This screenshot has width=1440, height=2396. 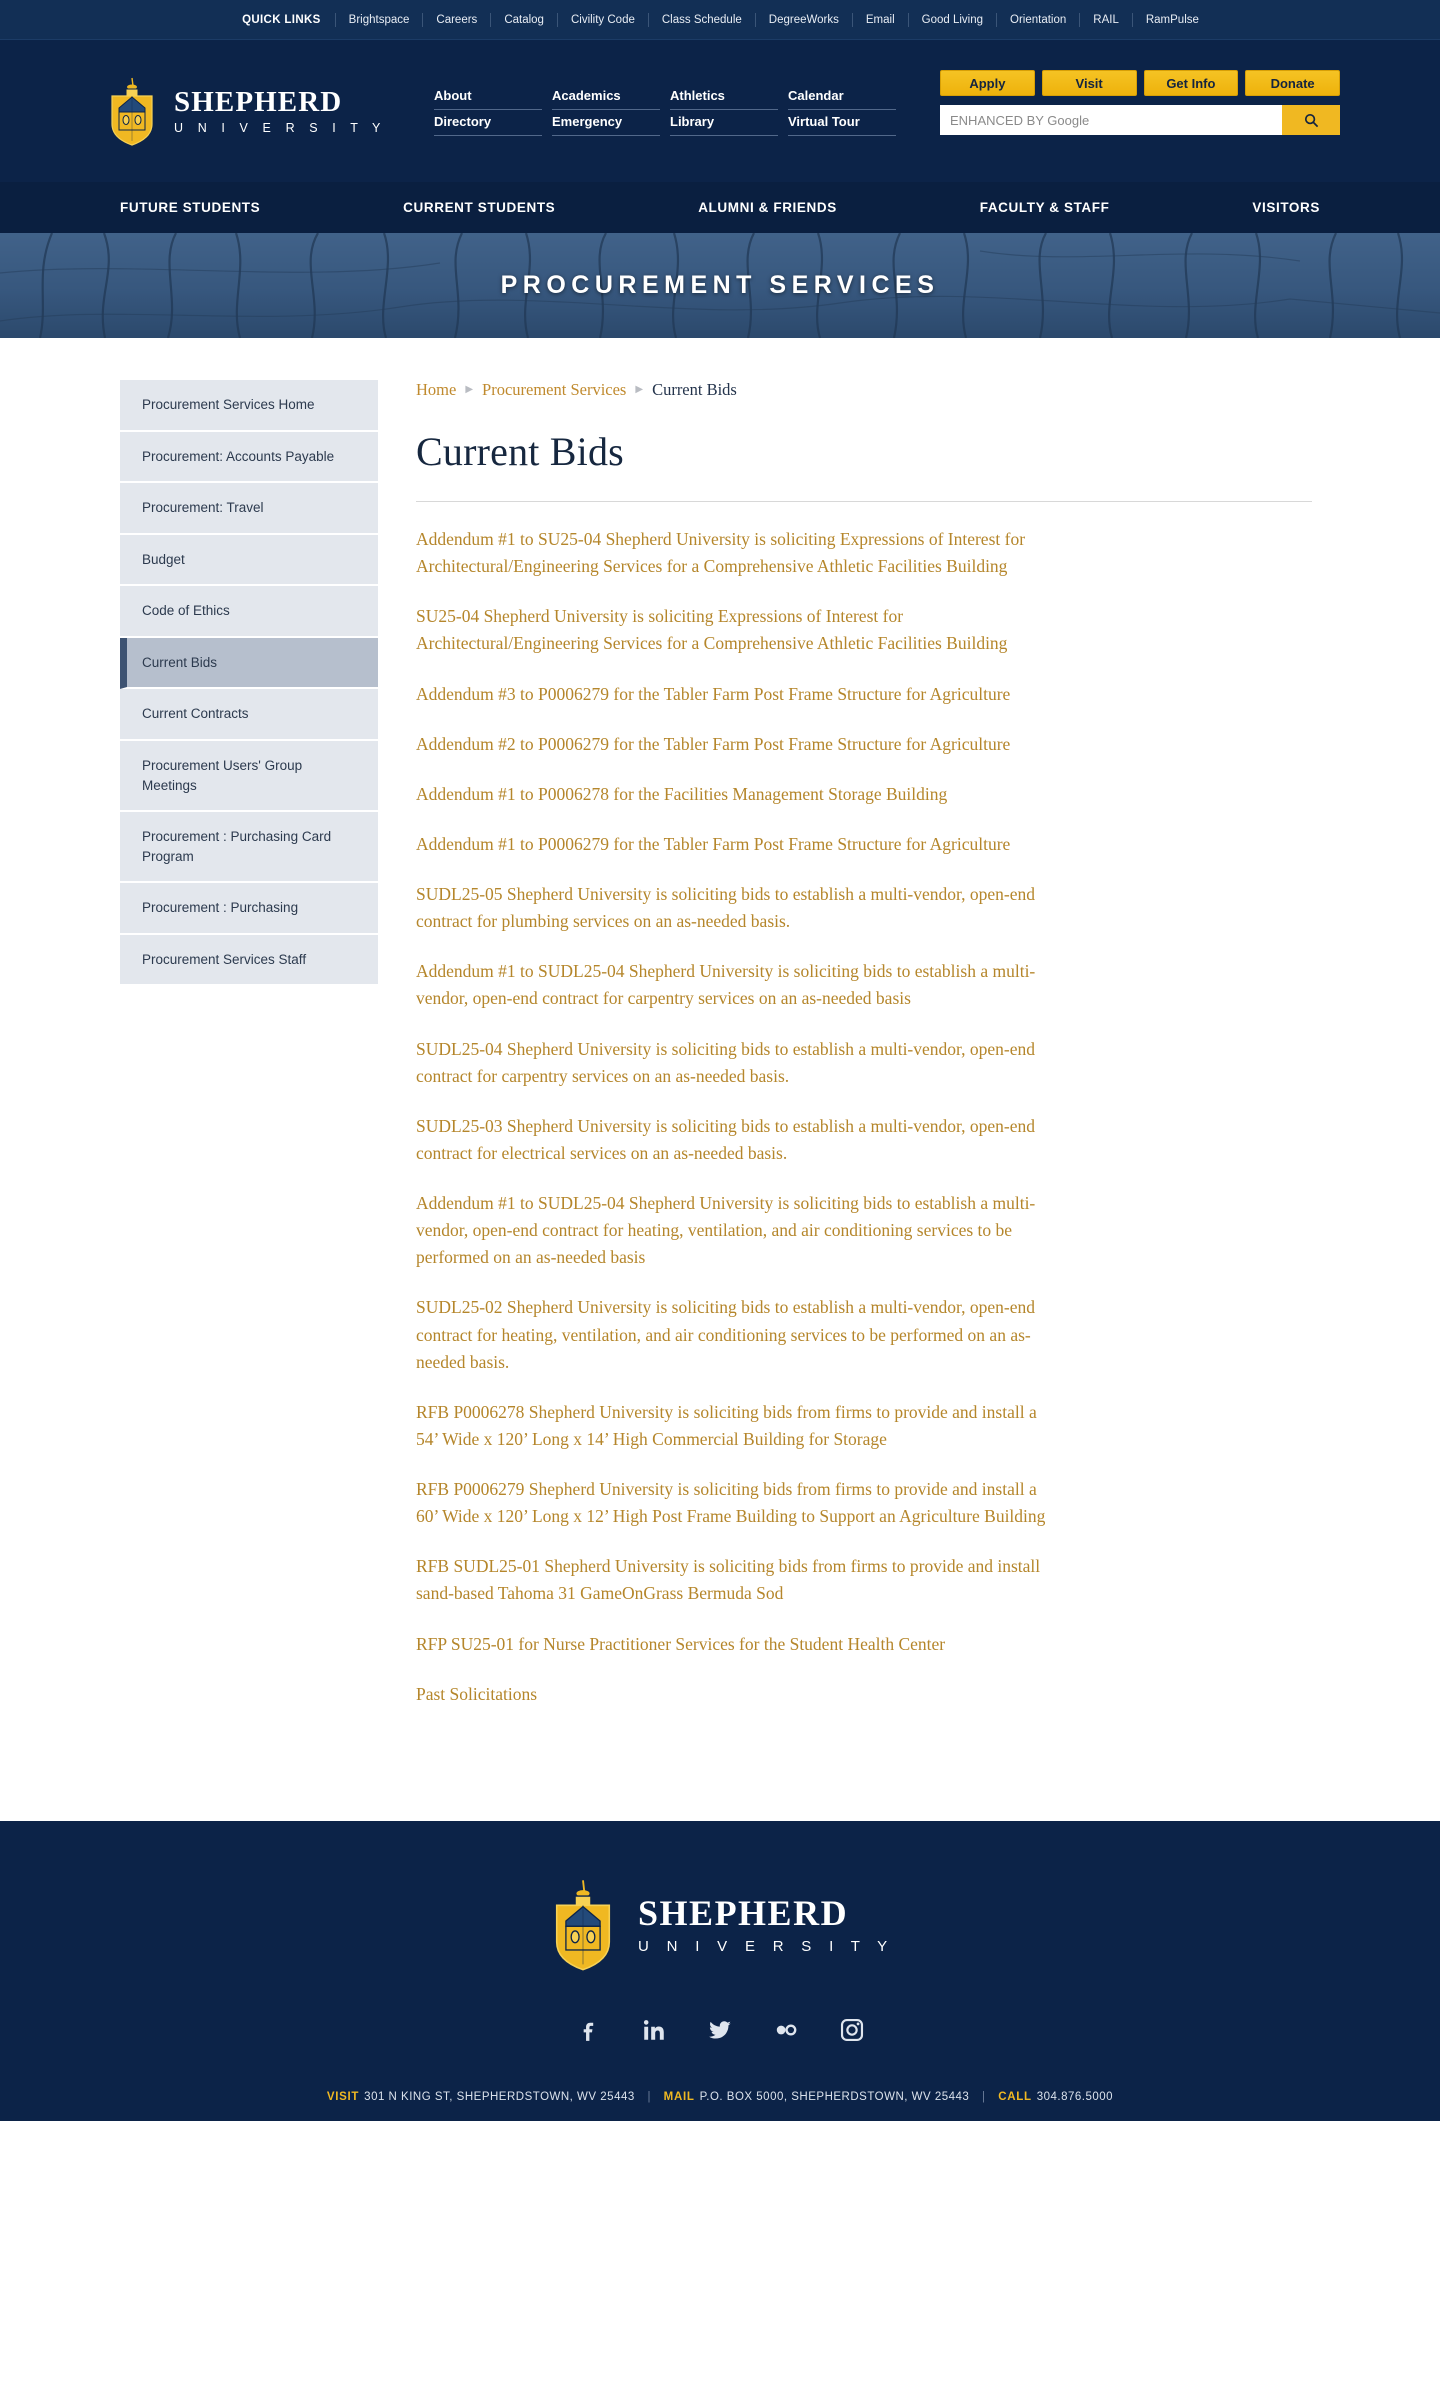 I want to click on sidebar-item-budget: Budget, so click(x=249, y=560).